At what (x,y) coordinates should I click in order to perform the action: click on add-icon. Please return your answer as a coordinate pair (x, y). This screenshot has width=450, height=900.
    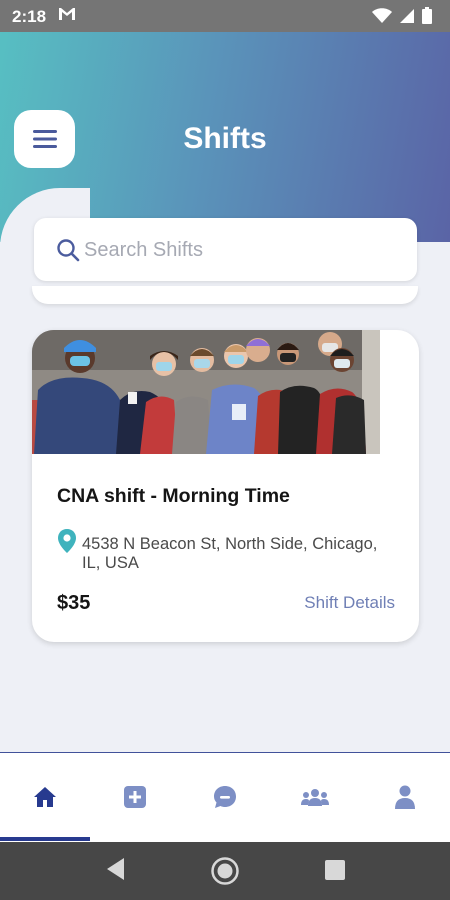
    Looking at the image, I should click on (135, 797).